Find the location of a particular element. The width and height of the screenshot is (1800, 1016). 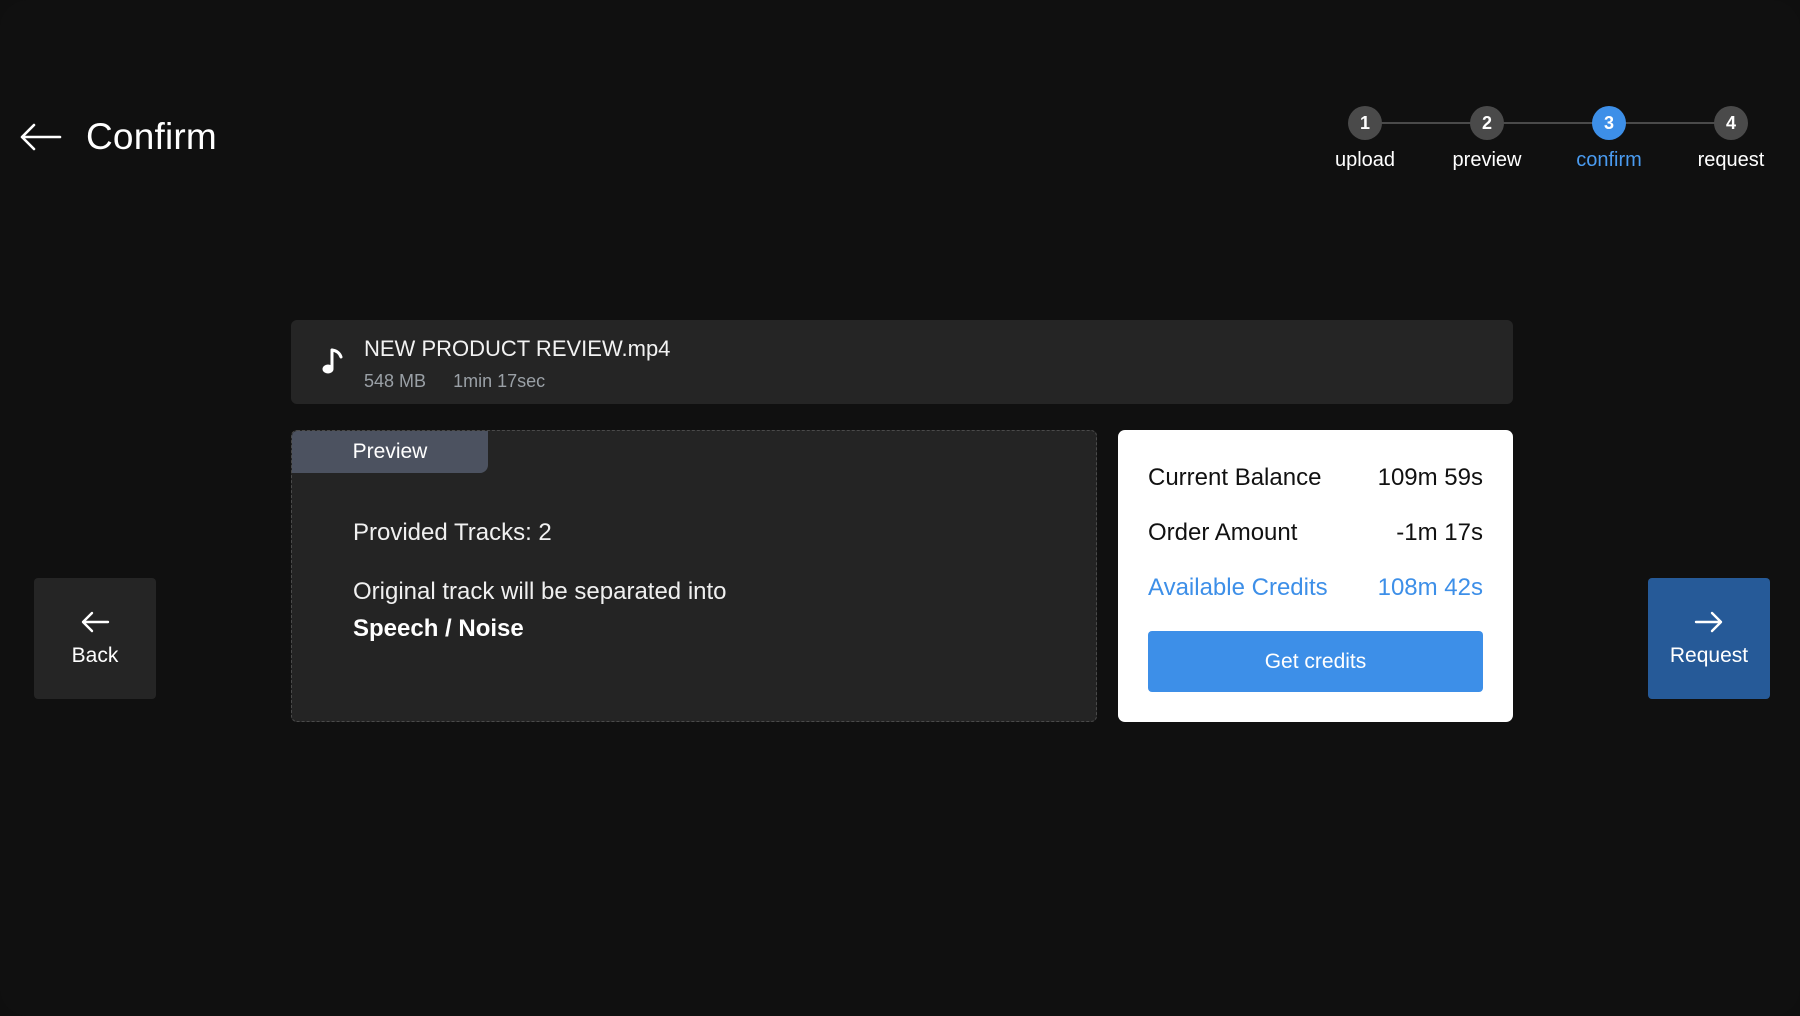

current-balance-label: Current Balance is located at coordinates (1235, 477).